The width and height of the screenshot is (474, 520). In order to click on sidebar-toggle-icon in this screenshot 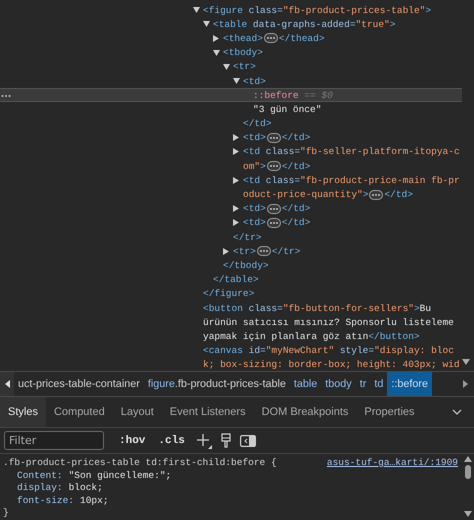, I will do `click(248, 440)`.